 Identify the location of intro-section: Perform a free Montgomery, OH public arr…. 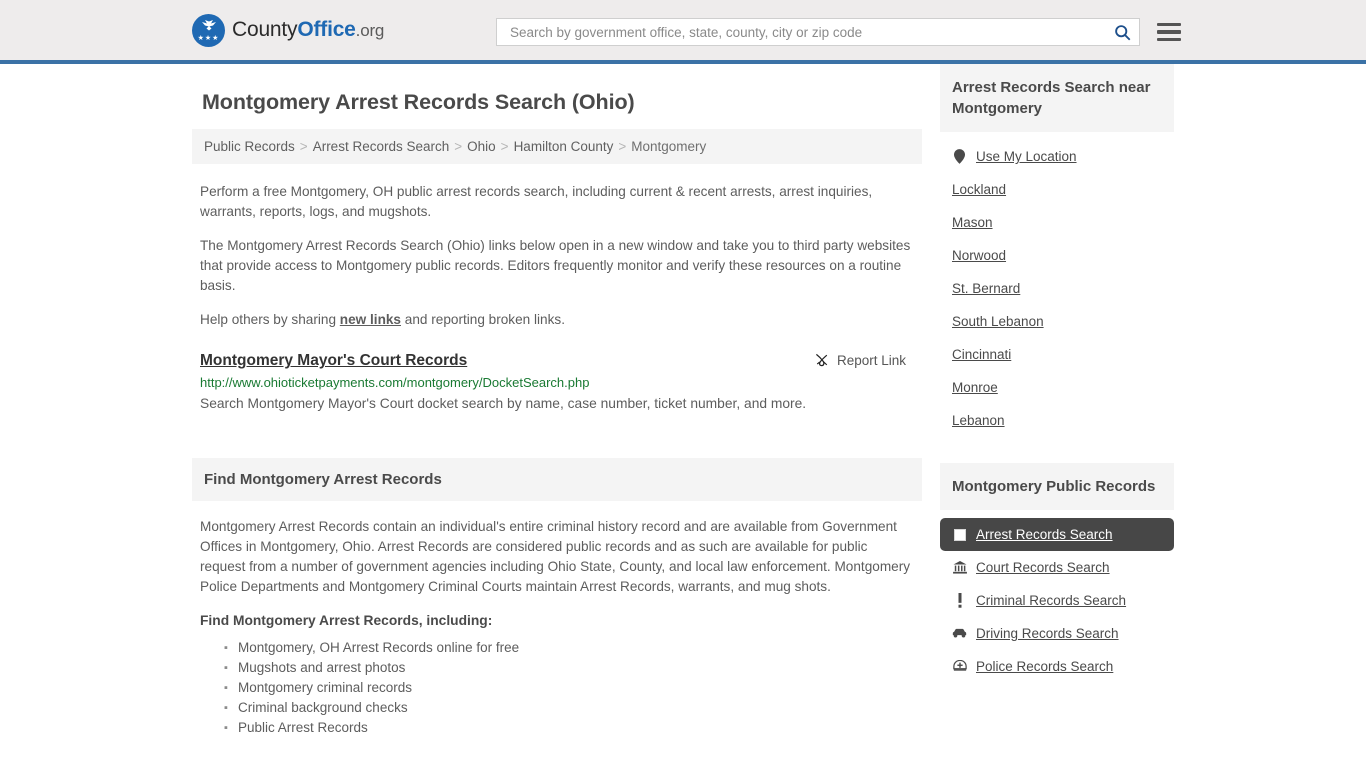
(557, 256).